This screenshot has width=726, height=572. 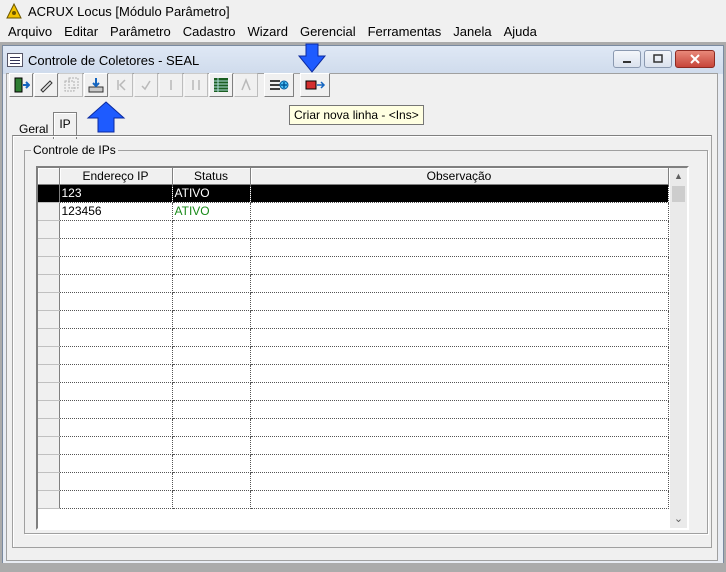 I want to click on check-button, so click(x=146, y=85).